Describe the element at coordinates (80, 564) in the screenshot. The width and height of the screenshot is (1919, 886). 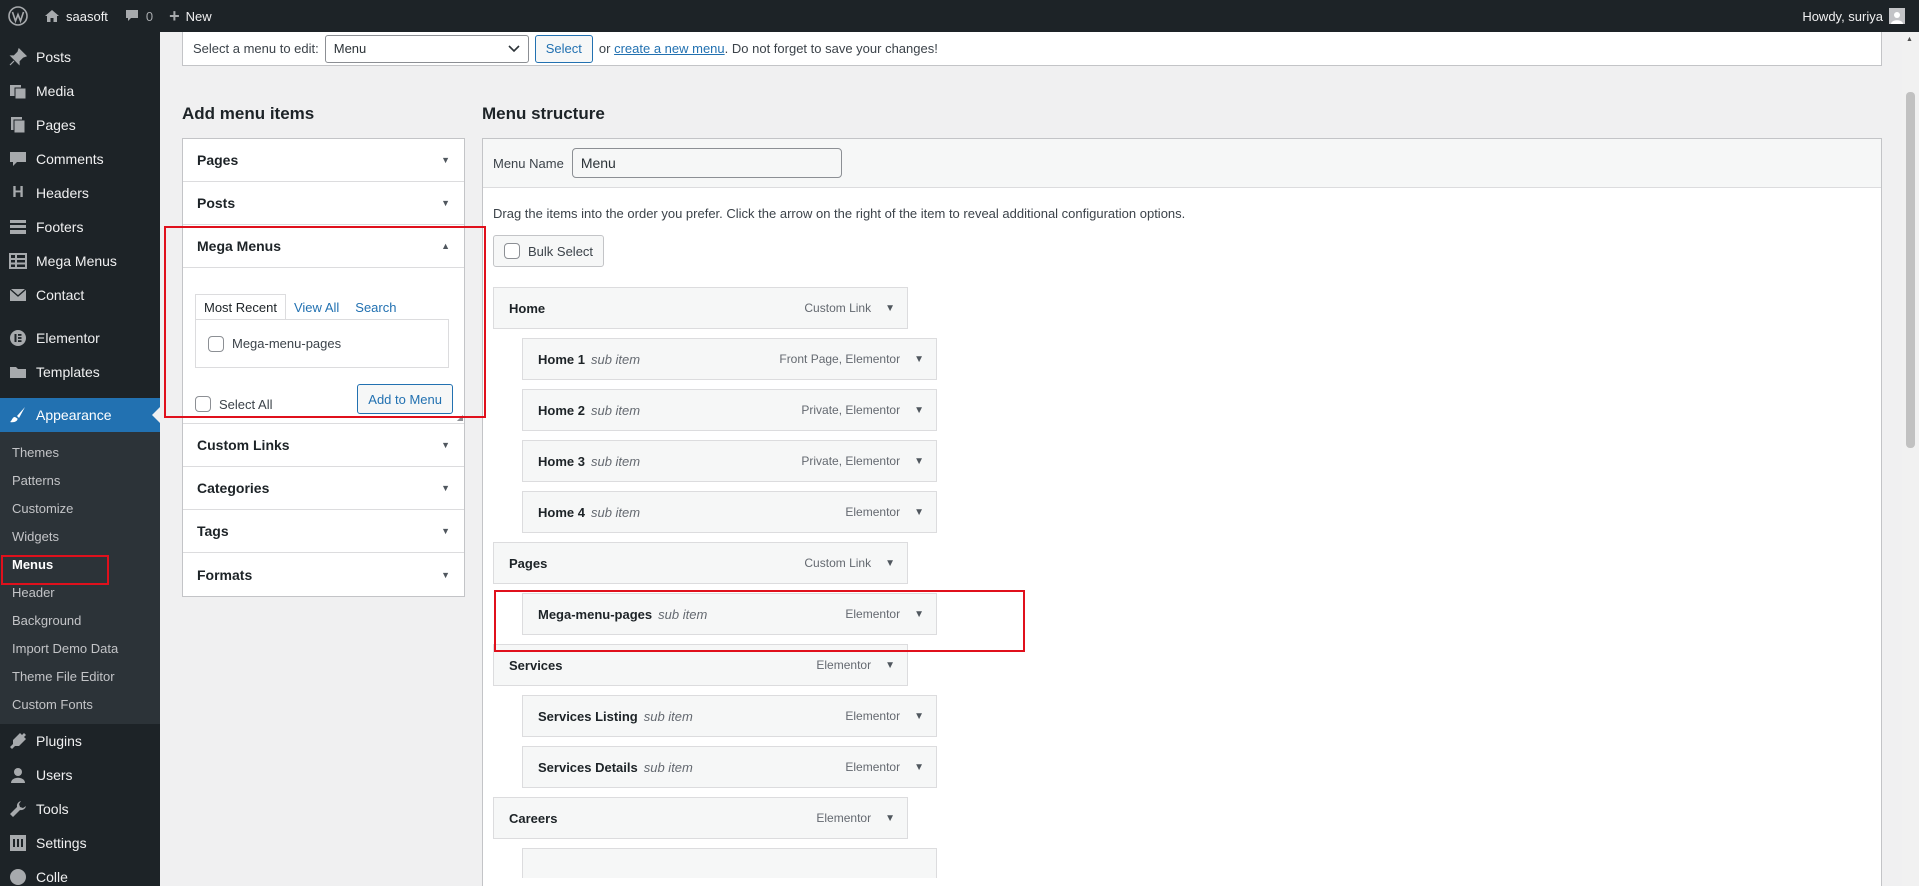
I see `submenu-item-menus: Menus` at that location.